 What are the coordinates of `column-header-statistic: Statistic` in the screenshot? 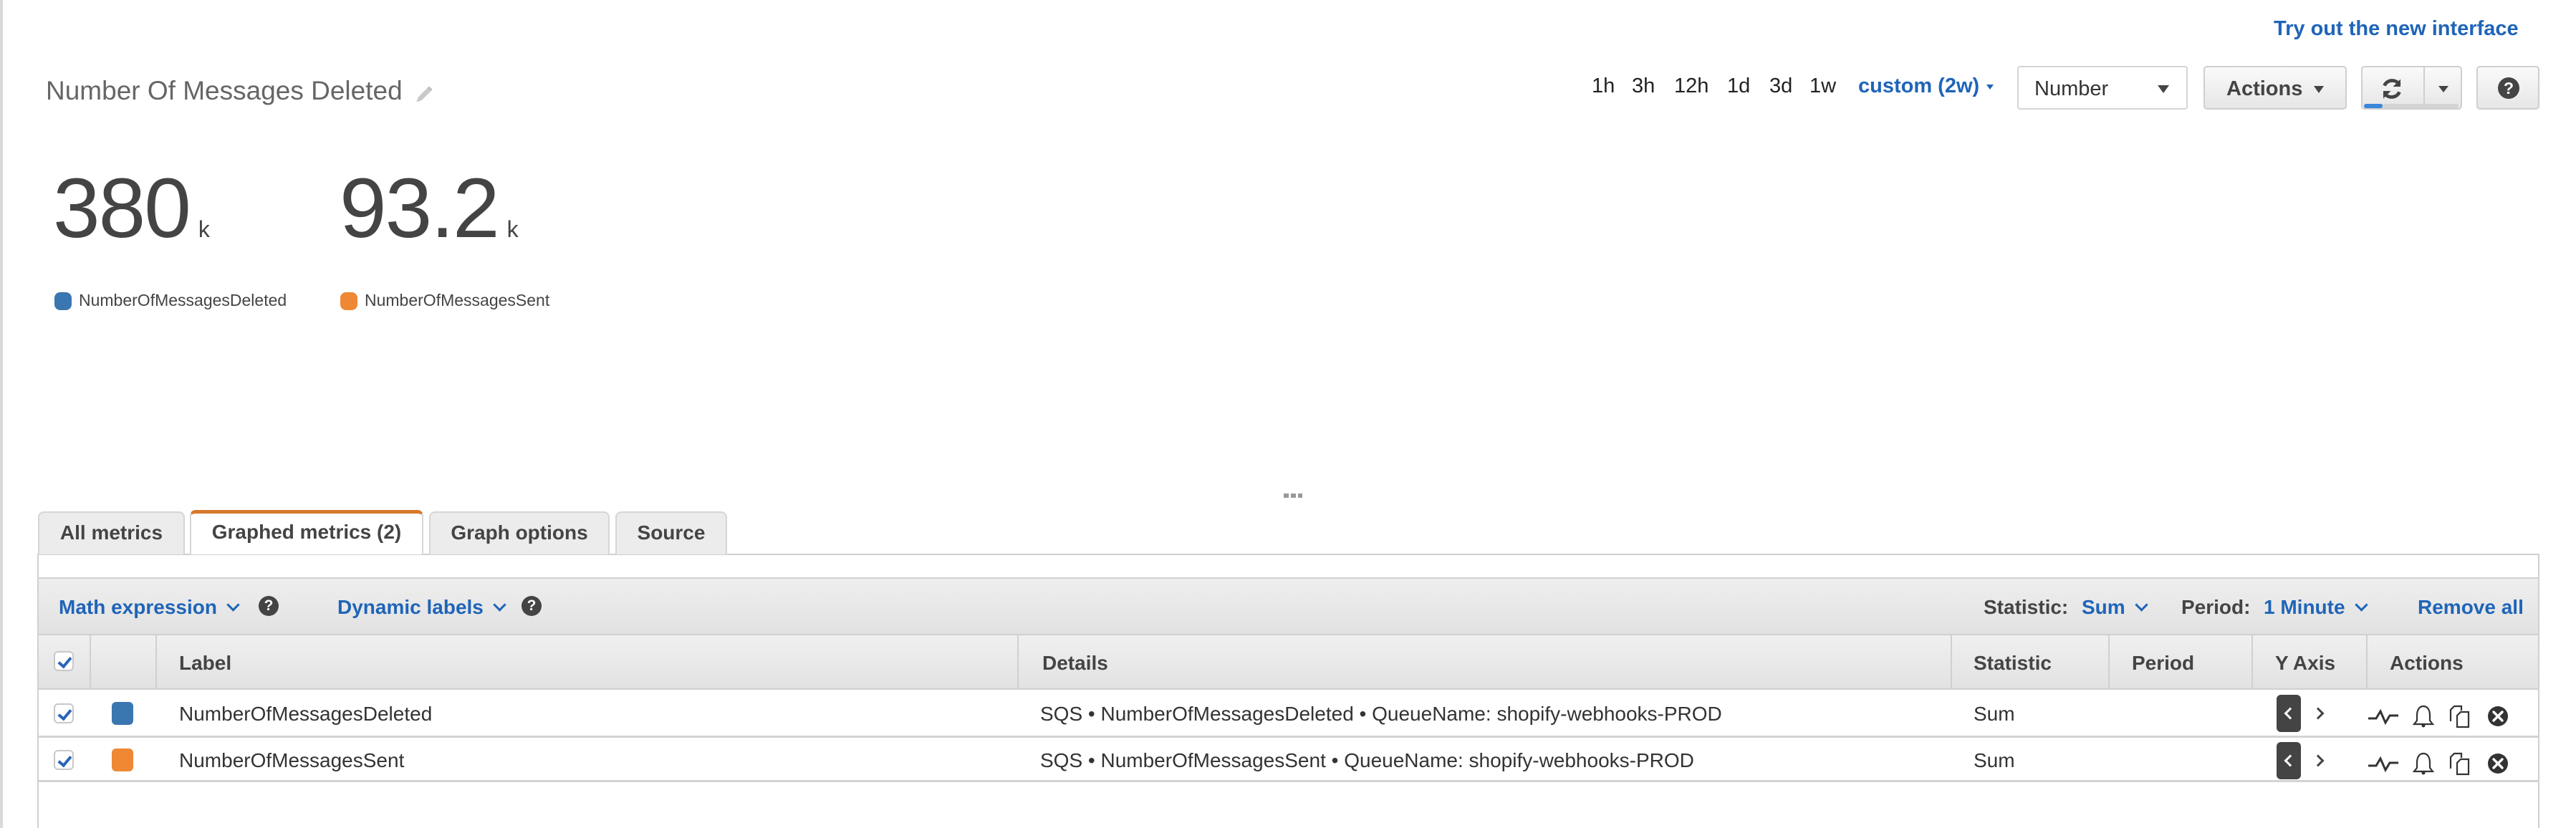 It's located at (2013, 663).